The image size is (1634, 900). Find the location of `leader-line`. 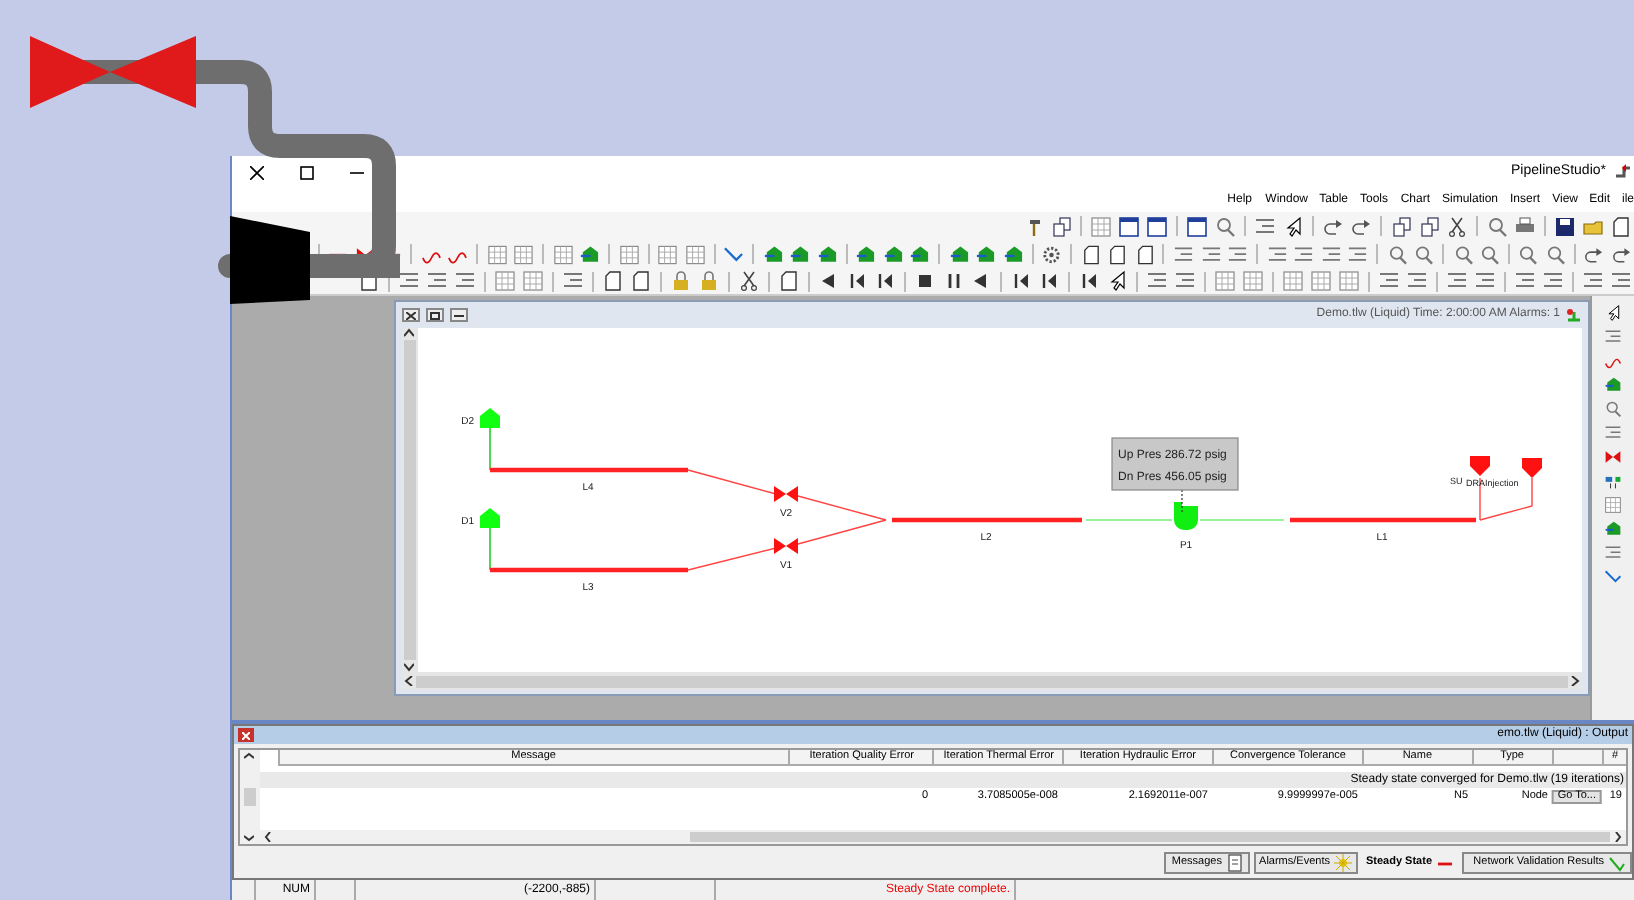

leader-line is located at coordinates (1182, 501).